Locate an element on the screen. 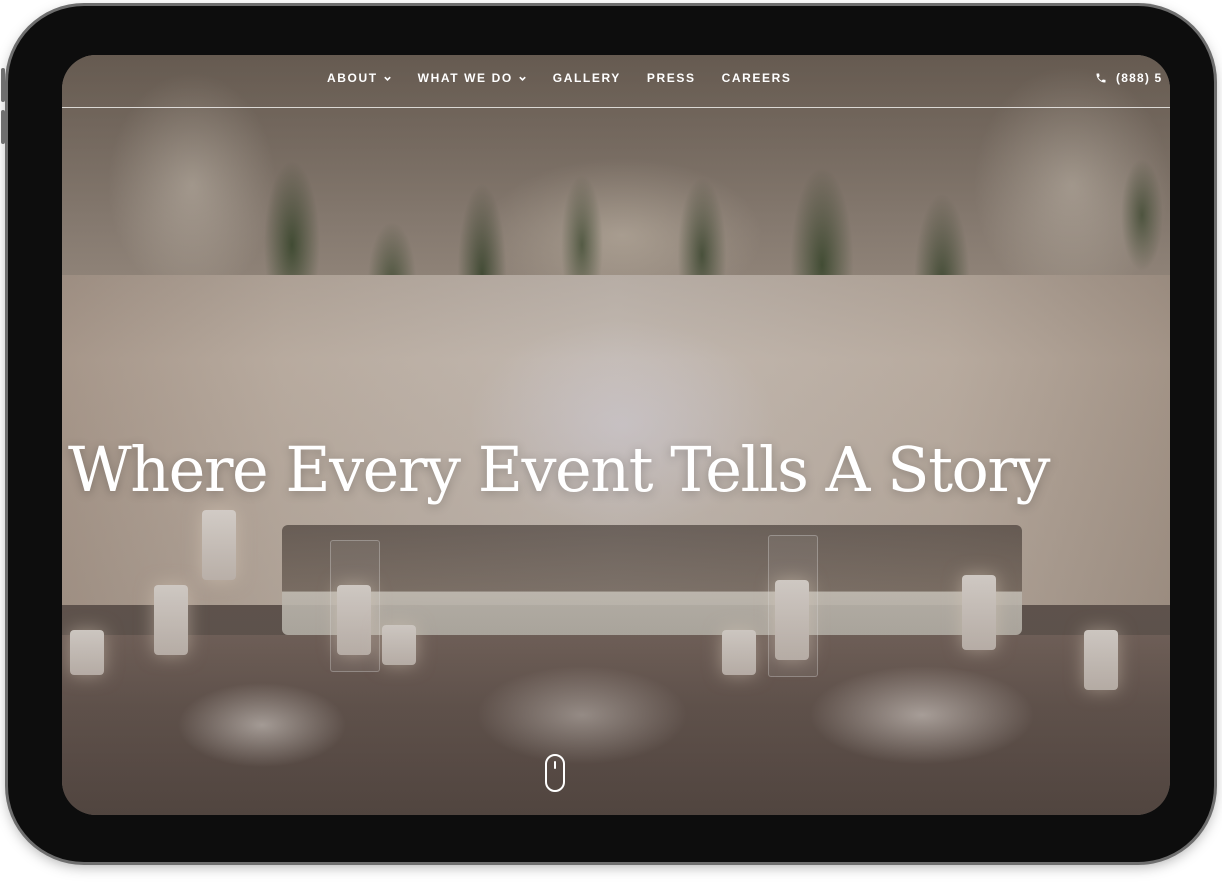  nav-item-label: GALLERY is located at coordinates (586, 78).